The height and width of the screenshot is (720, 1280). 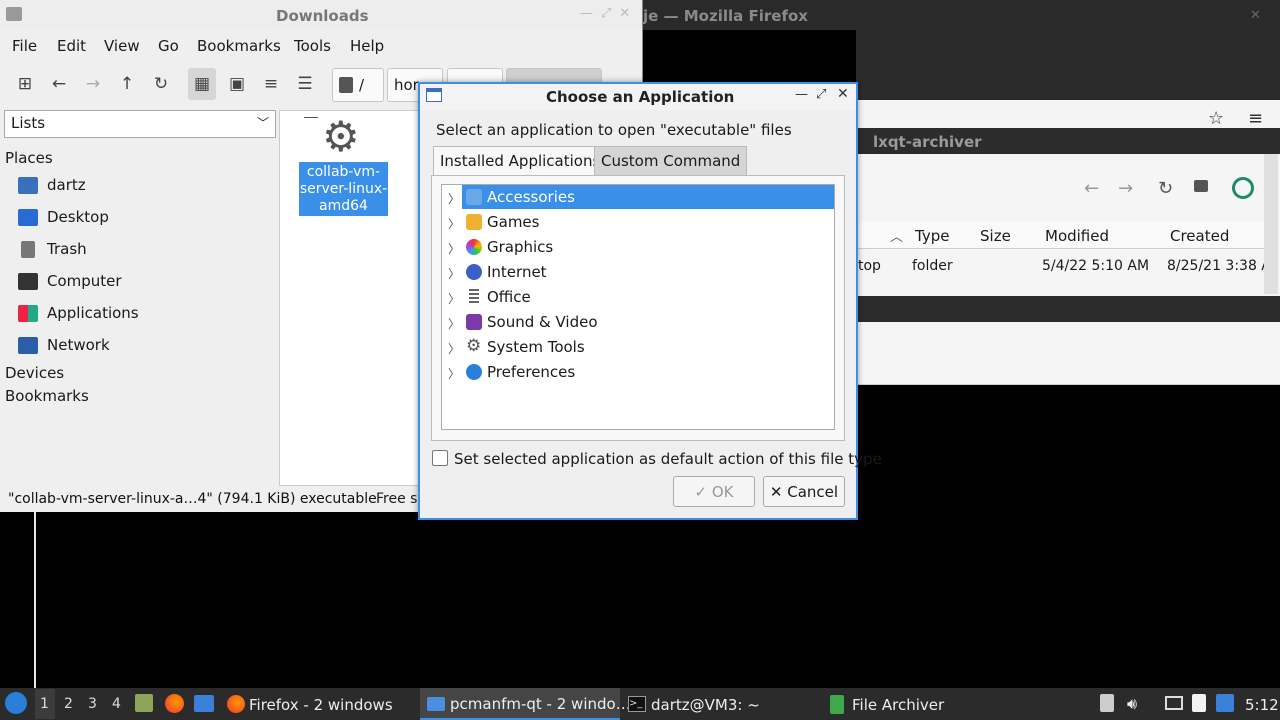 I want to click on task-firefox: Firefox - 2 windows, so click(x=320, y=704).